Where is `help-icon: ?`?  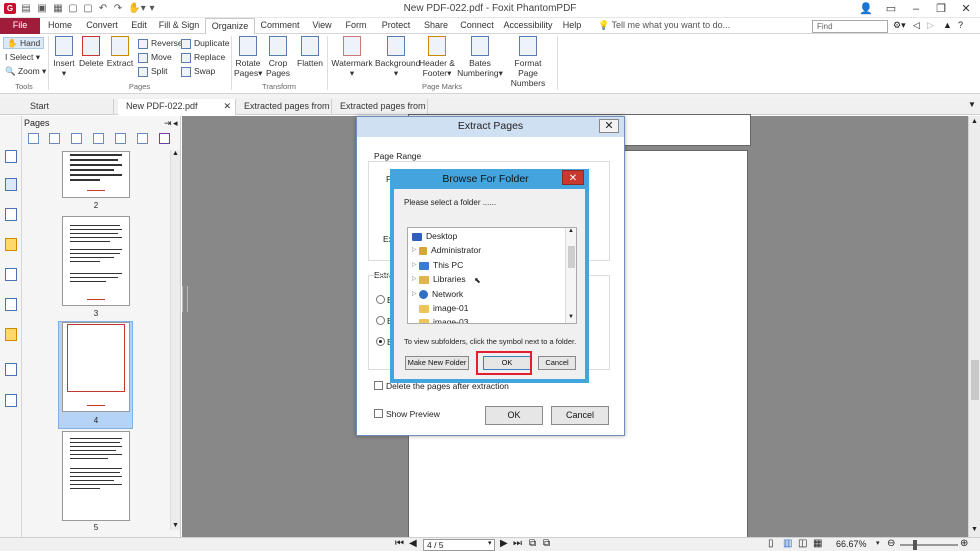
help-icon: ? is located at coordinates (960, 25).